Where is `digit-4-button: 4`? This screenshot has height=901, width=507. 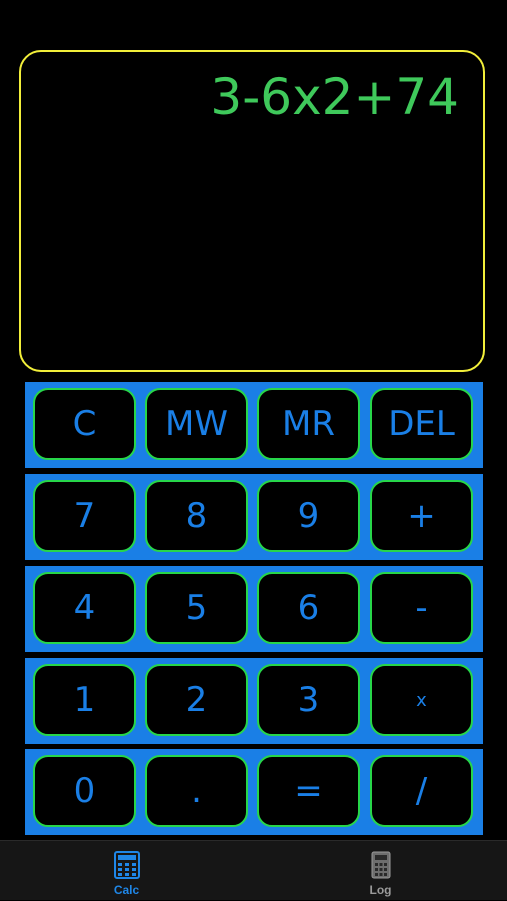
digit-4-button: 4 is located at coordinates (84, 608).